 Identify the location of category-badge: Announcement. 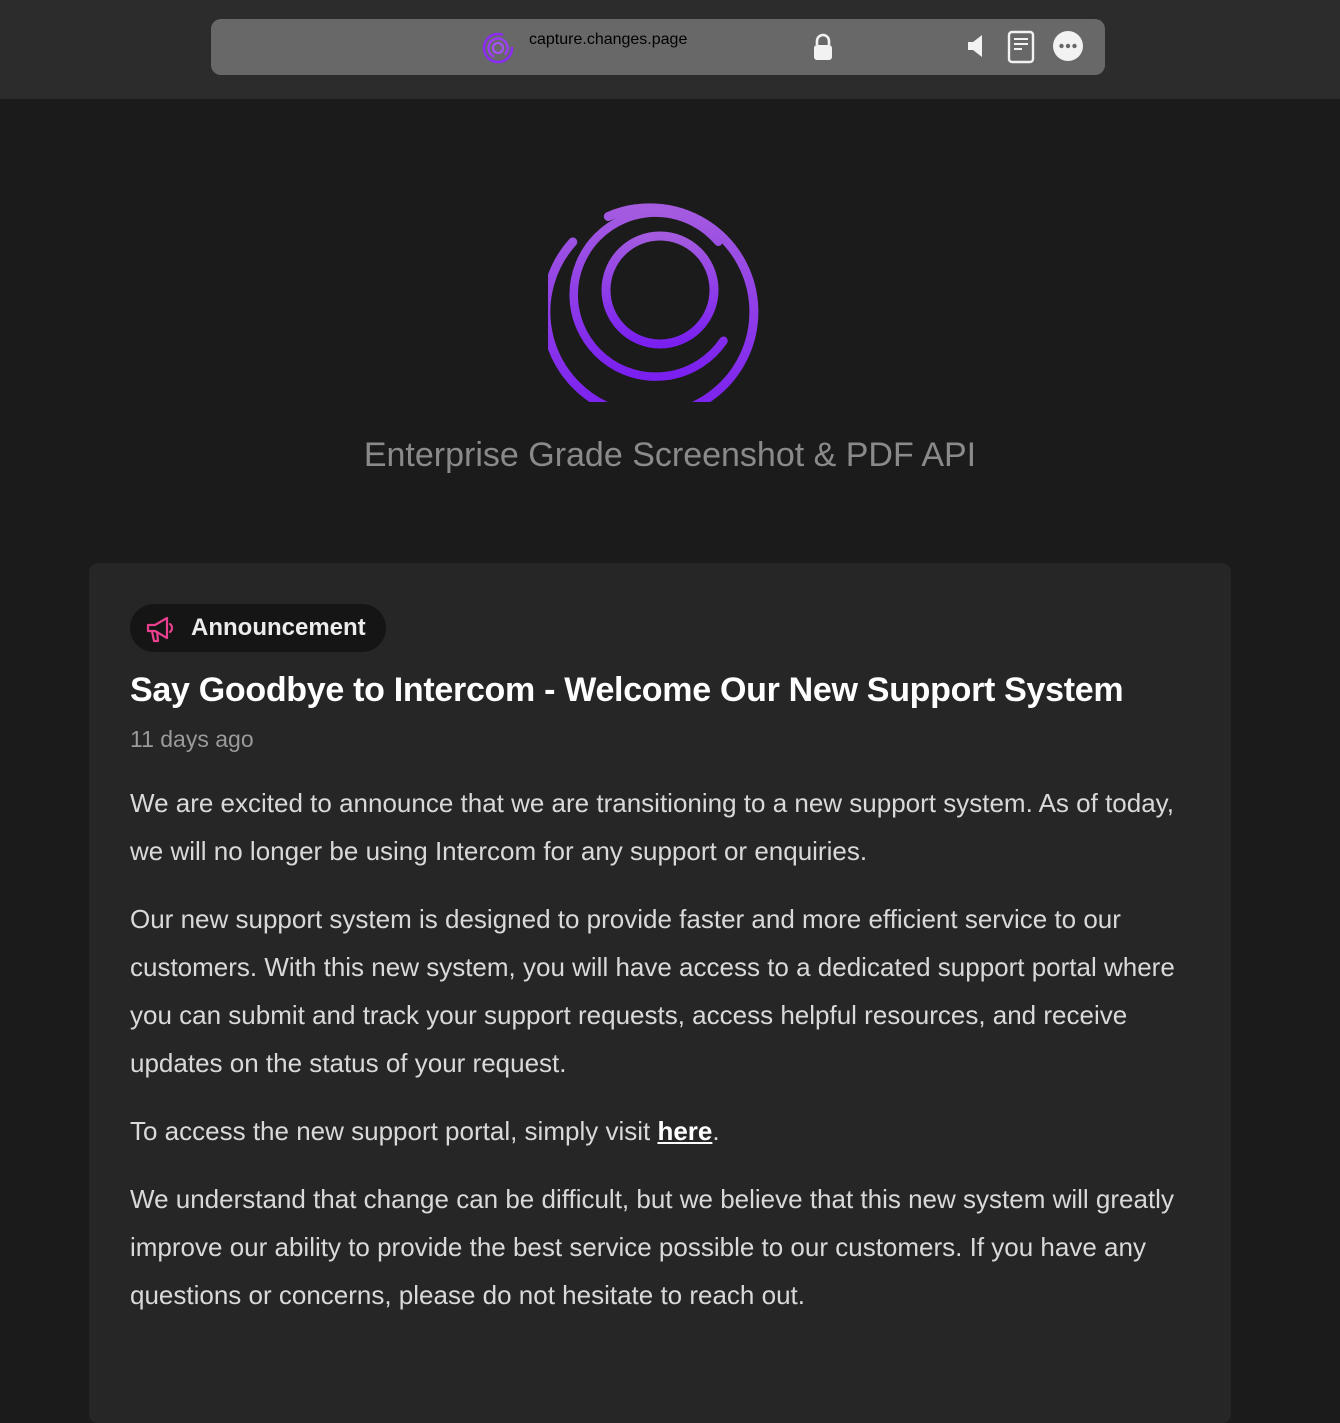
(258, 628).